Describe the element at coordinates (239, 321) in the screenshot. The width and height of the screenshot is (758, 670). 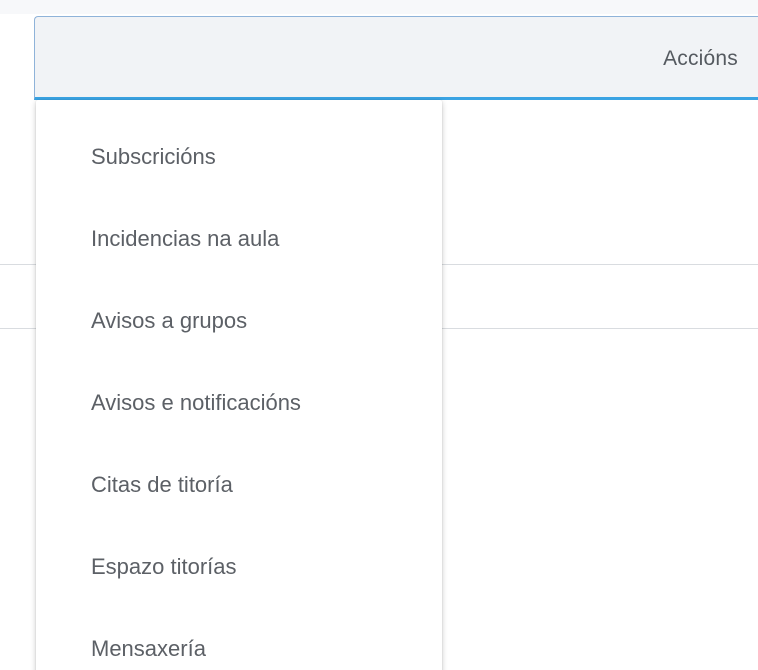
I see `menu-item-avisos-a-grupos: Avisos a grupos` at that location.